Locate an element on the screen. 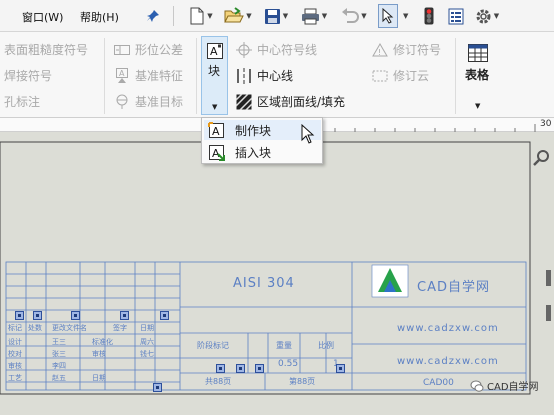  undo-icon: ▼ is located at coordinates (354, 16).